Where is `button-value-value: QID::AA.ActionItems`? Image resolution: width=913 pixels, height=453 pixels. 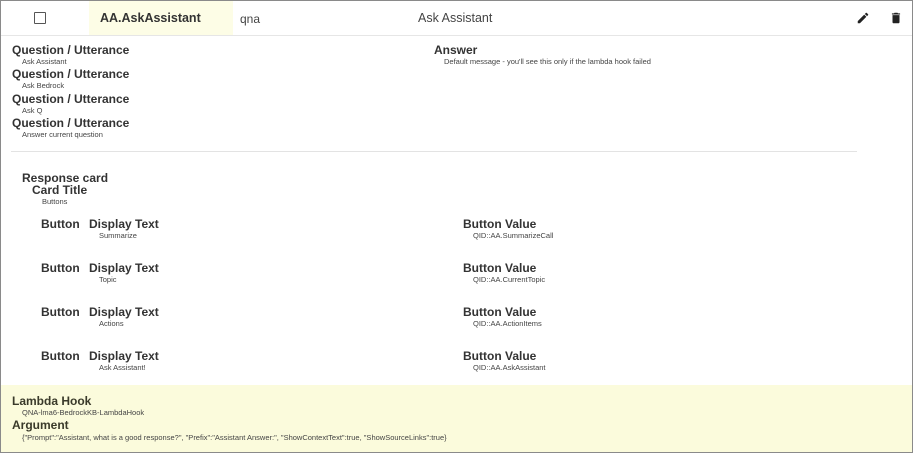
button-value-value: QID::AA.ActionItems is located at coordinates (507, 323).